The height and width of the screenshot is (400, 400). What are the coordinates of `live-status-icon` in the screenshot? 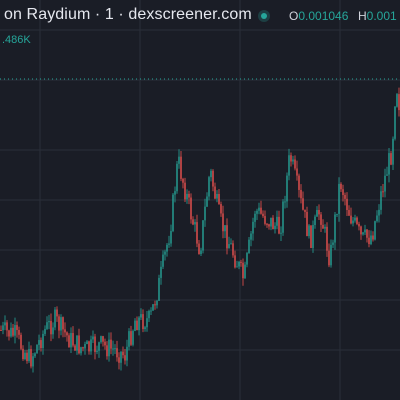 It's located at (264, 16).